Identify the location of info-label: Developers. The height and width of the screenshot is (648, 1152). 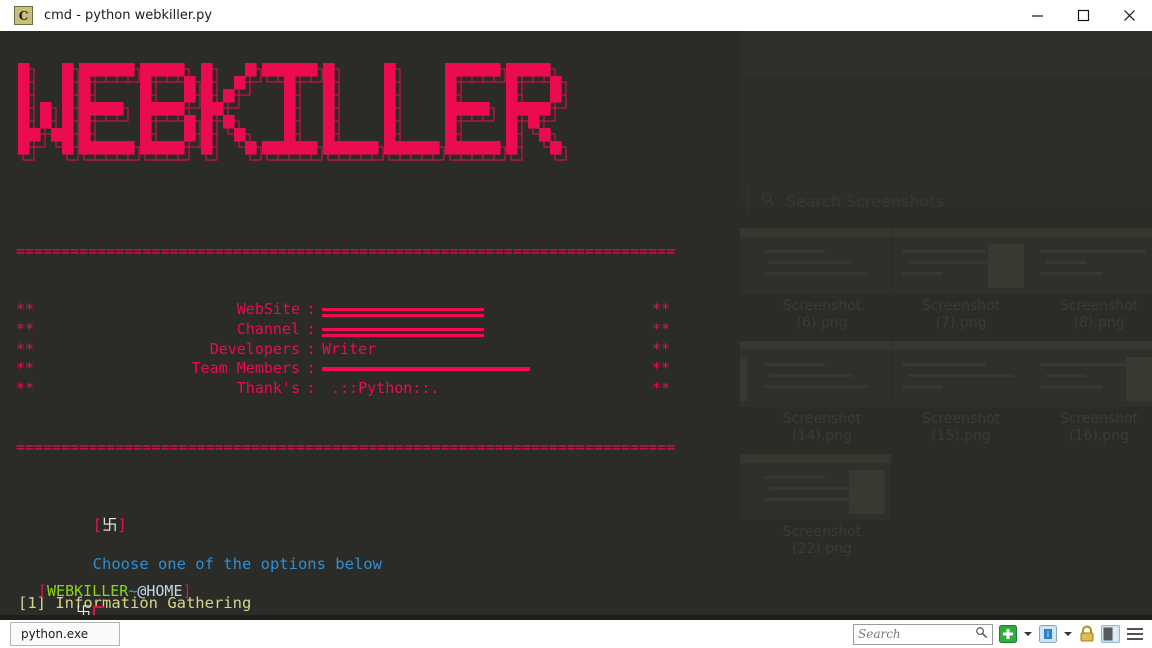
(254, 348).